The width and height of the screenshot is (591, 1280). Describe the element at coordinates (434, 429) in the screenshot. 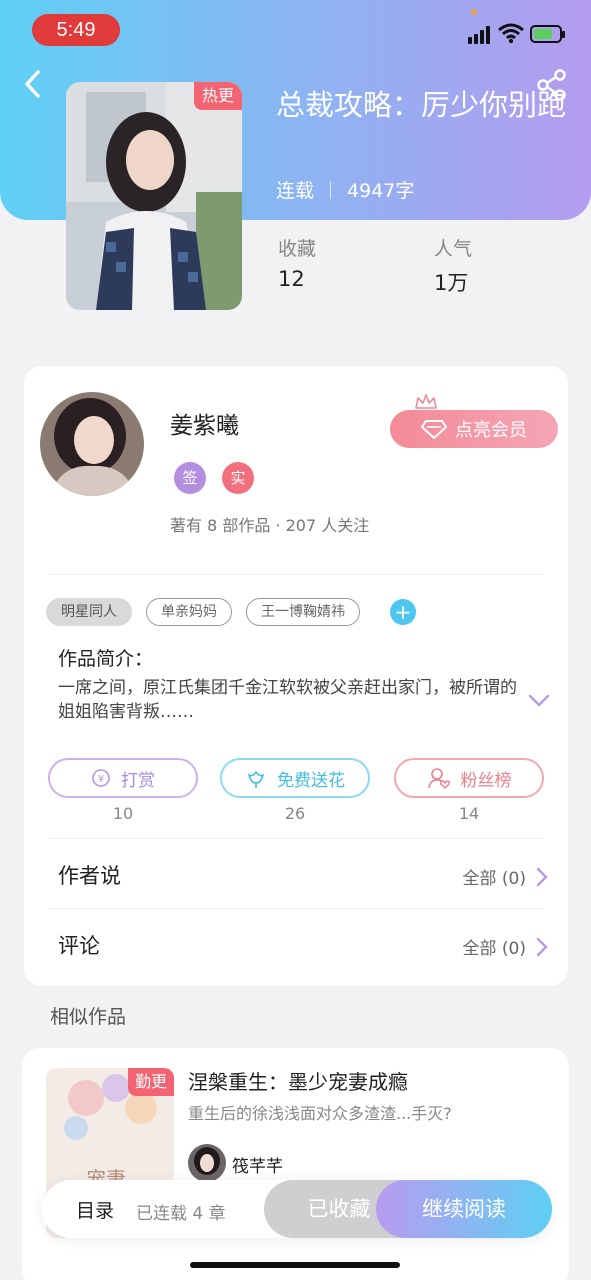

I see `diamond-icon` at that location.